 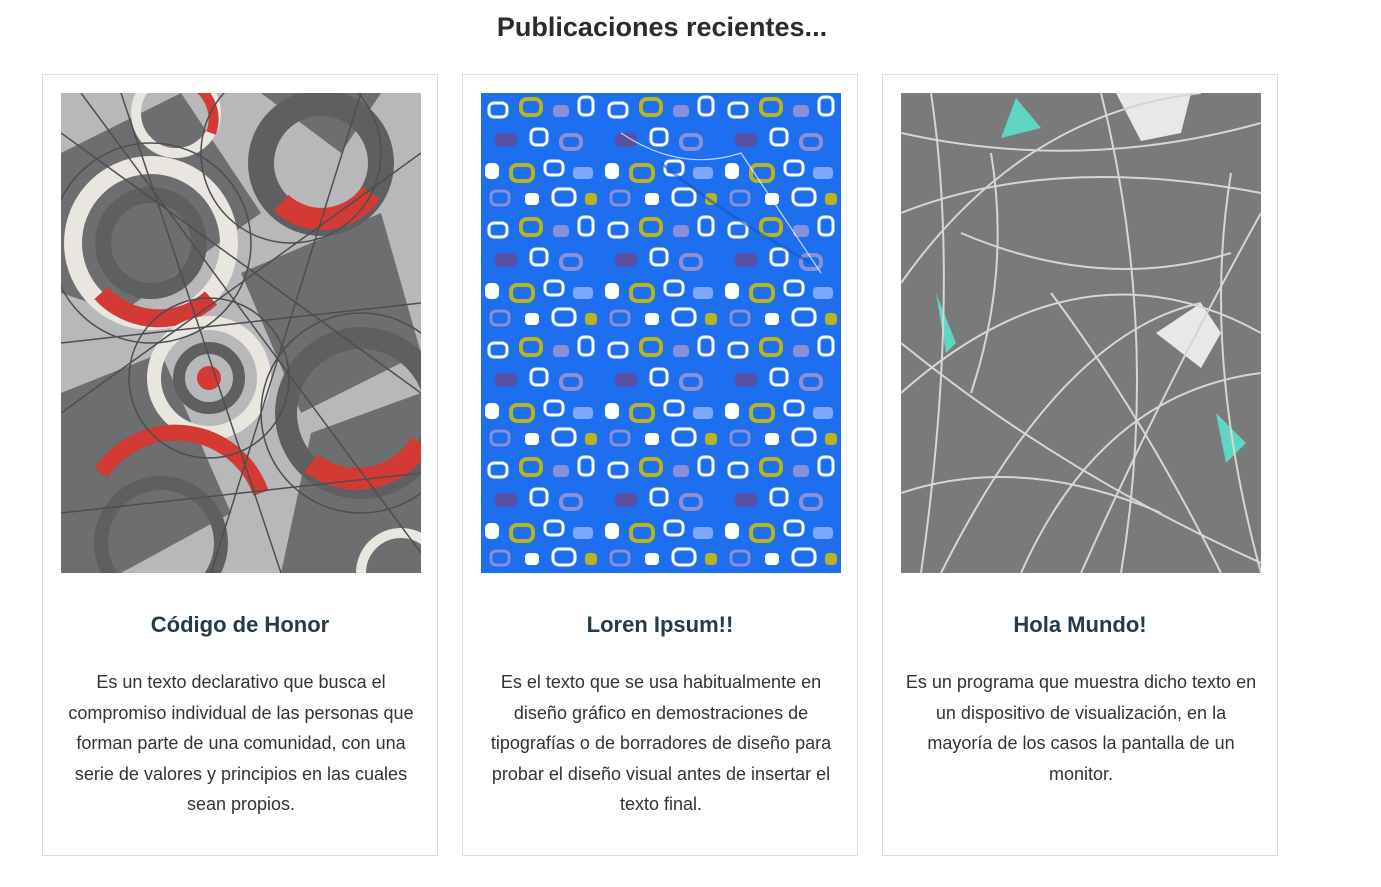 I want to click on post-image-hola-mundo, so click(x=1081, y=333).